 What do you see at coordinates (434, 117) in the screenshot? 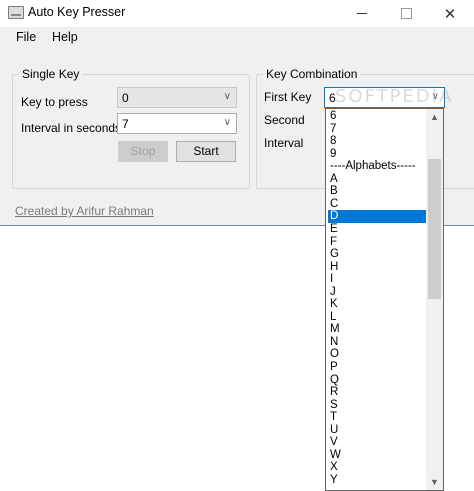
I see `scroll-up-icon: ▲` at bounding box center [434, 117].